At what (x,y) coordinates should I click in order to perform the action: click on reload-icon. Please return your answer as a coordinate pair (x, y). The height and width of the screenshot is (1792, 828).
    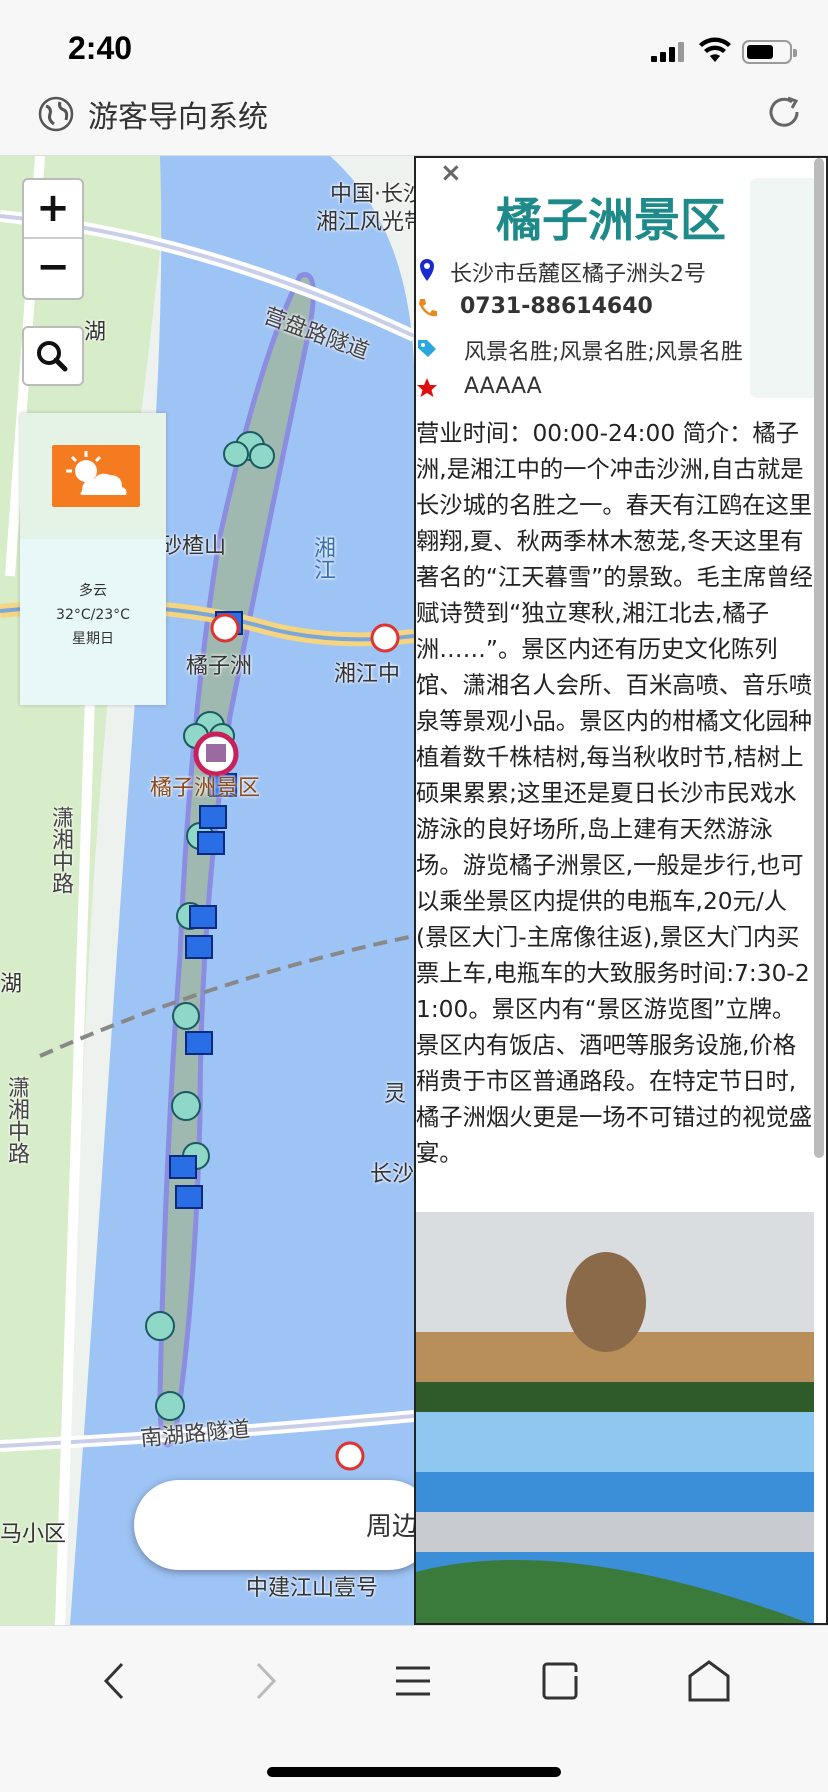
    Looking at the image, I should click on (784, 112).